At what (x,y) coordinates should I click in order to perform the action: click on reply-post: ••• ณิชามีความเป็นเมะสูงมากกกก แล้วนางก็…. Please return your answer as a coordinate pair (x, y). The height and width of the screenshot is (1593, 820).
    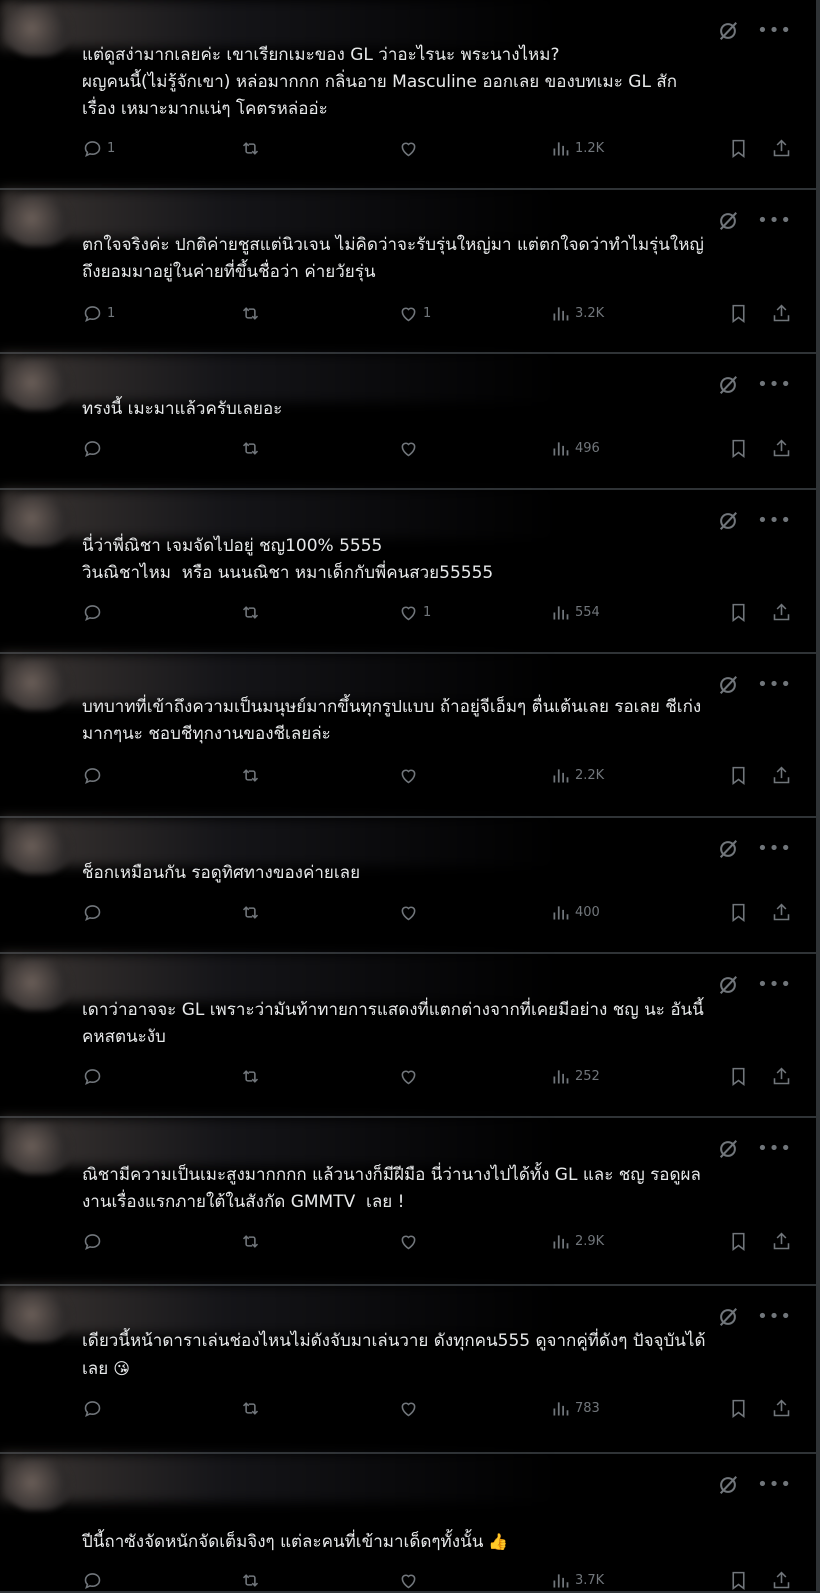
    Looking at the image, I should click on (408, 1202).